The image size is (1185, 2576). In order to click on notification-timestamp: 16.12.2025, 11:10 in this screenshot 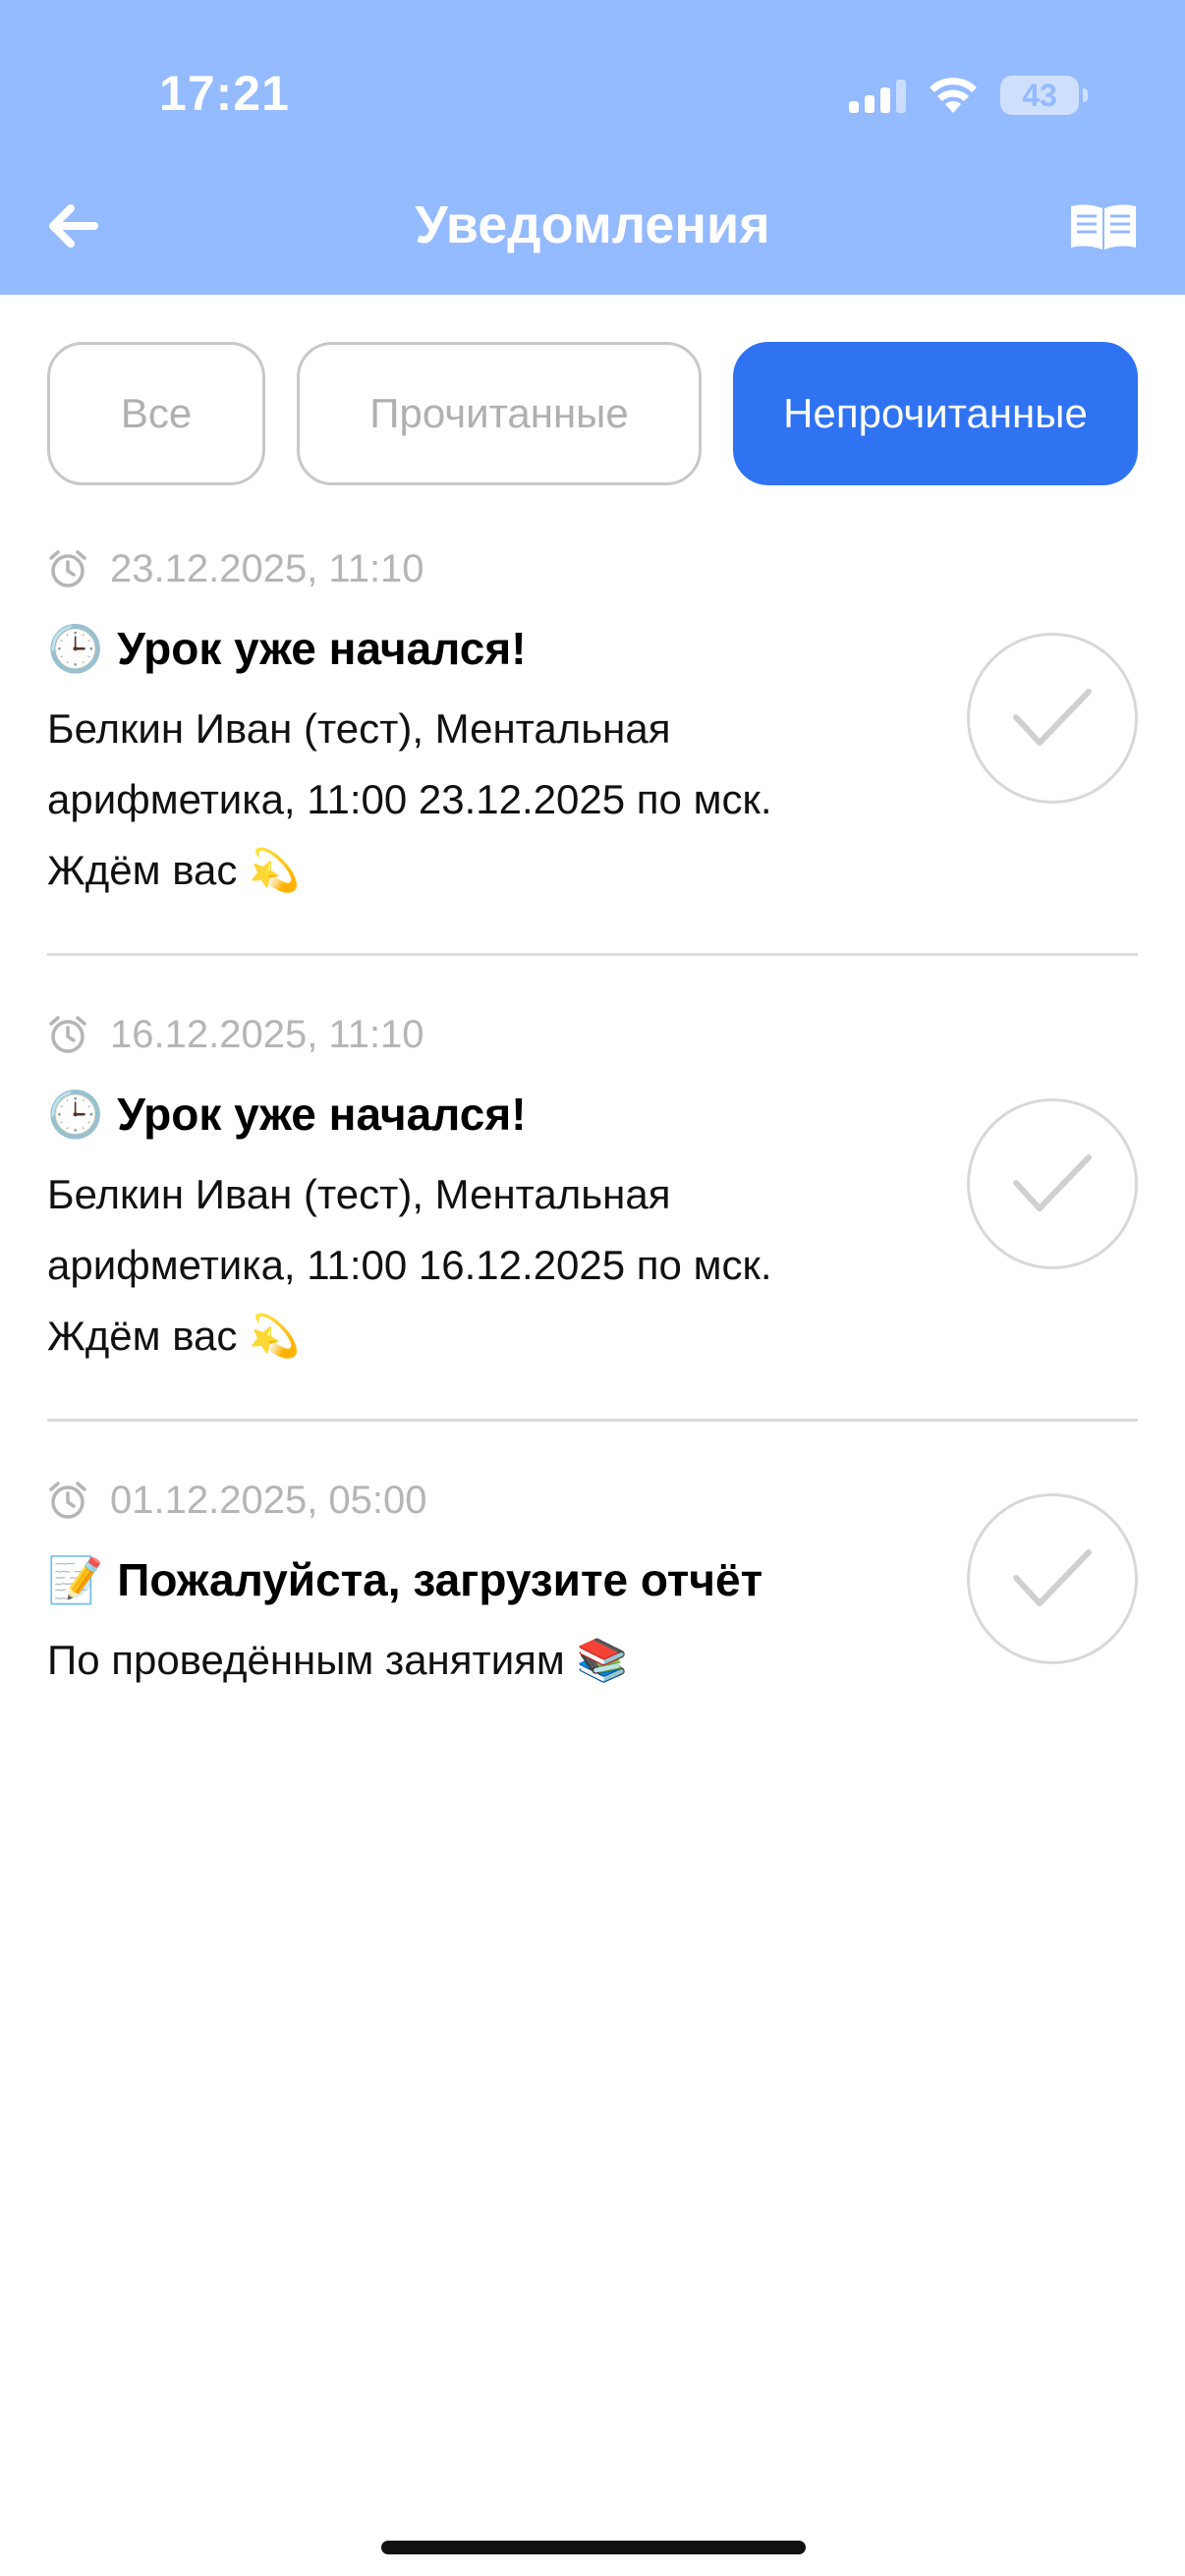, I will do `click(267, 1034)`.